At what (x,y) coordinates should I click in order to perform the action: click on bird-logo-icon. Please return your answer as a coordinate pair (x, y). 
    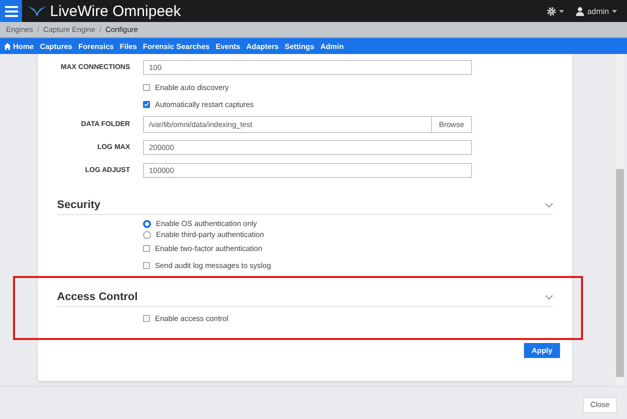
    Looking at the image, I should click on (37, 11).